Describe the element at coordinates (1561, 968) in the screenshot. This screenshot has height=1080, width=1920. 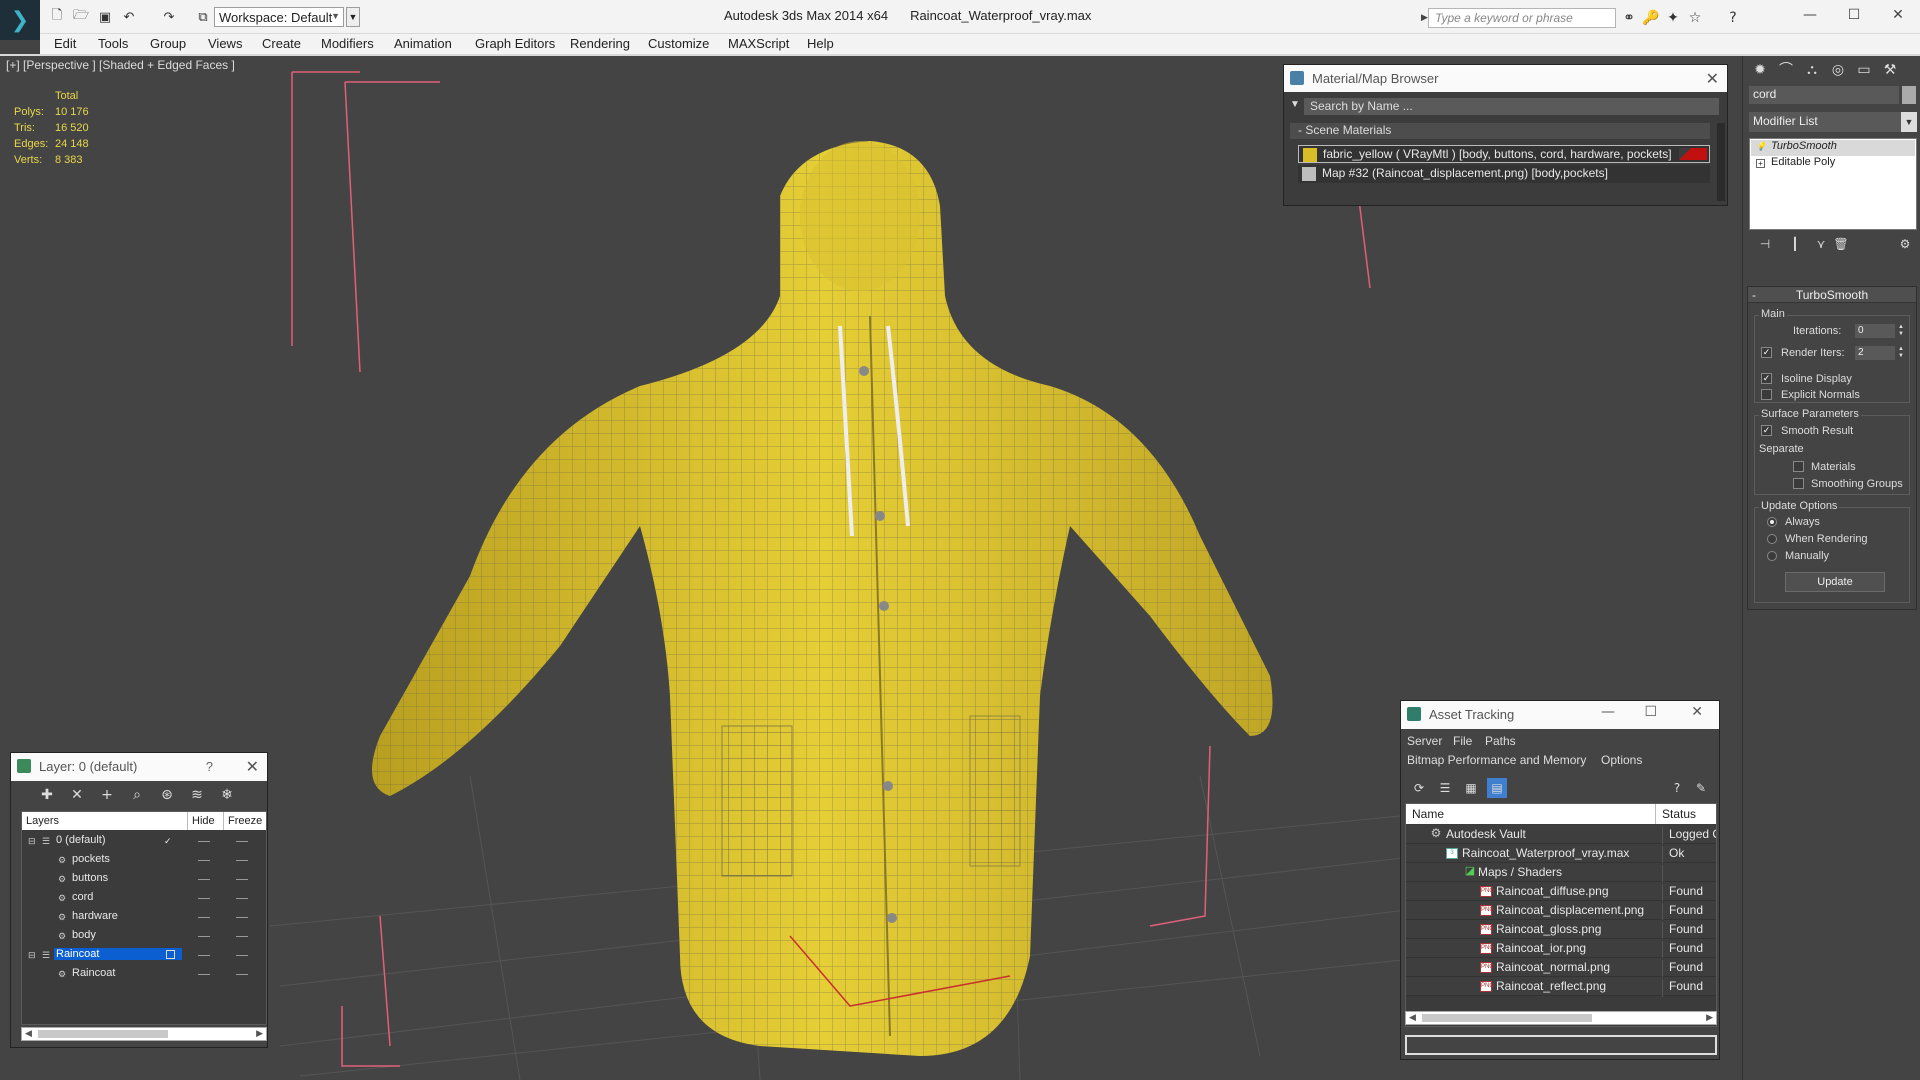
I see `asset-row-normal: PNG Raincoat_normal.png Found` at that location.